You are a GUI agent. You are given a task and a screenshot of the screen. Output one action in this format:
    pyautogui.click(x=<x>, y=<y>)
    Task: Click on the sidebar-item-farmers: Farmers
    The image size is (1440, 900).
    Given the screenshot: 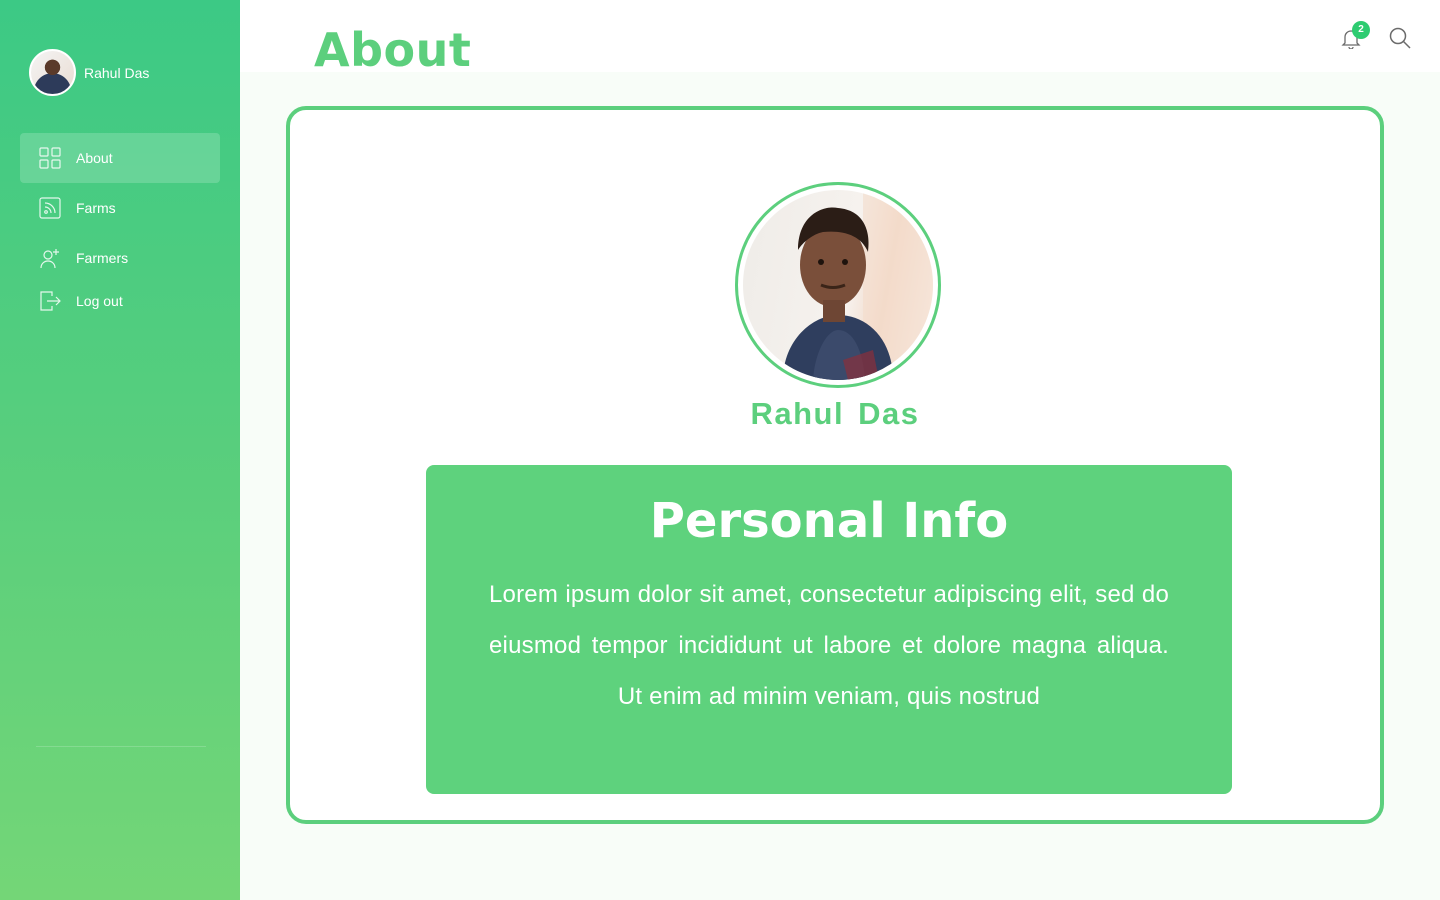 What is the action you would take?
    pyautogui.click(x=120, y=258)
    